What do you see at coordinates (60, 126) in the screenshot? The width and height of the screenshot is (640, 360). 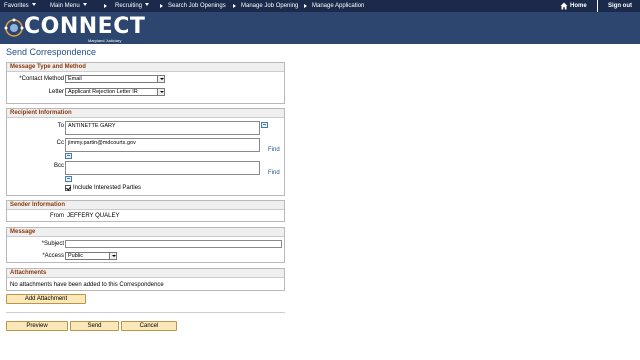 I see `to-label: To` at bounding box center [60, 126].